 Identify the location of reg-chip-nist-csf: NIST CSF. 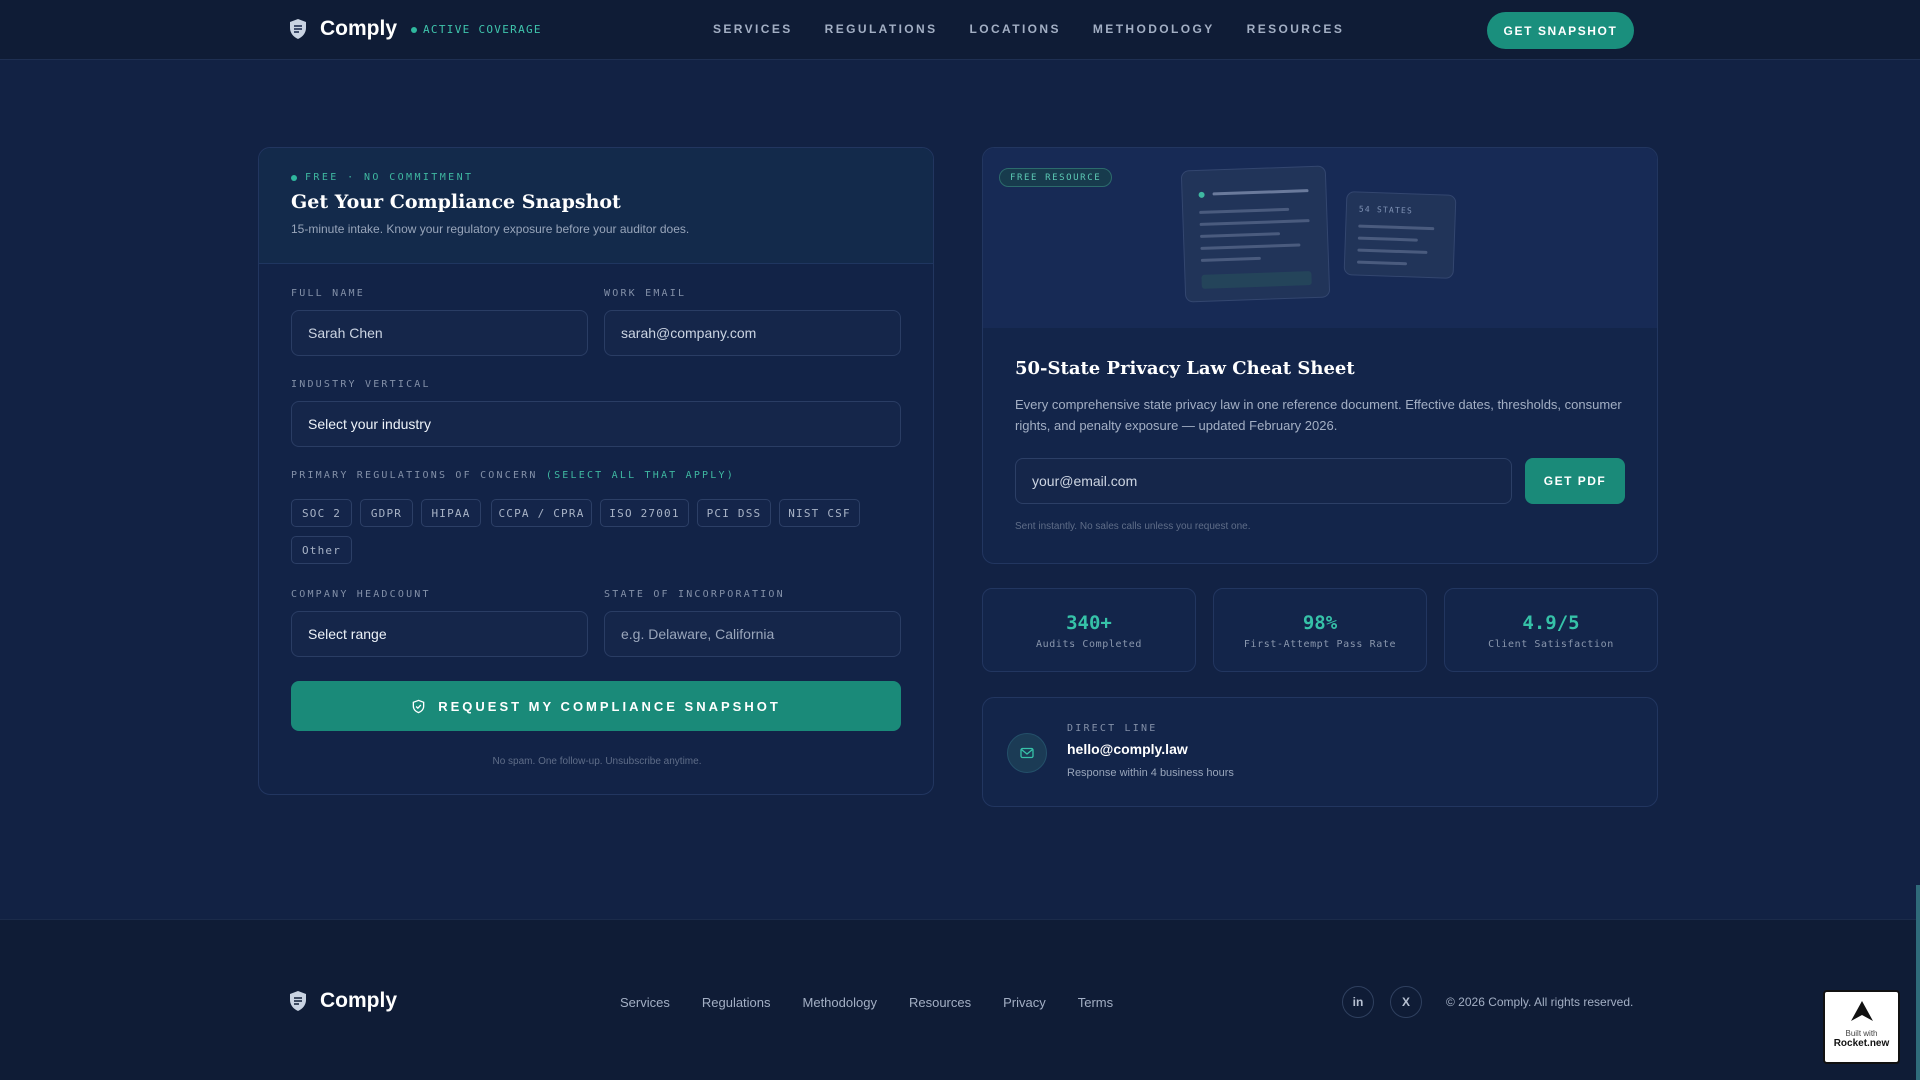
(819, 513).